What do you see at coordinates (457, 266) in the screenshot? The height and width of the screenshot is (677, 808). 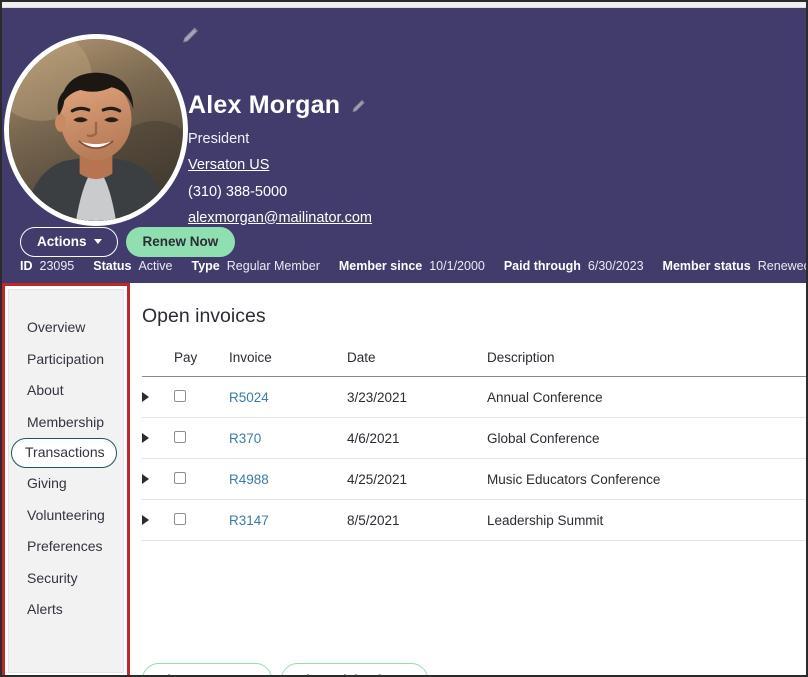 I see `meta-value-member-since: 10/1/2000` at bounding box center [457, 266].